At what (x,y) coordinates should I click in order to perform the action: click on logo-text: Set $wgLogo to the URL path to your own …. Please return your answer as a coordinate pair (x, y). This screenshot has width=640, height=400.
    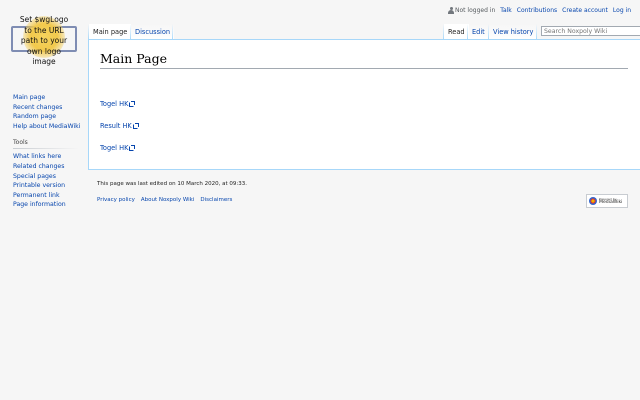
    Looking at the image, I should click on (44, 41).